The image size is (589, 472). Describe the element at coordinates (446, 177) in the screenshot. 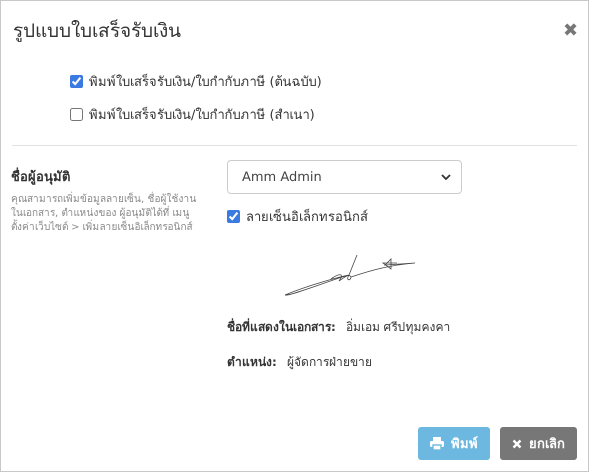

I see `chevron-down-icon` at that location.